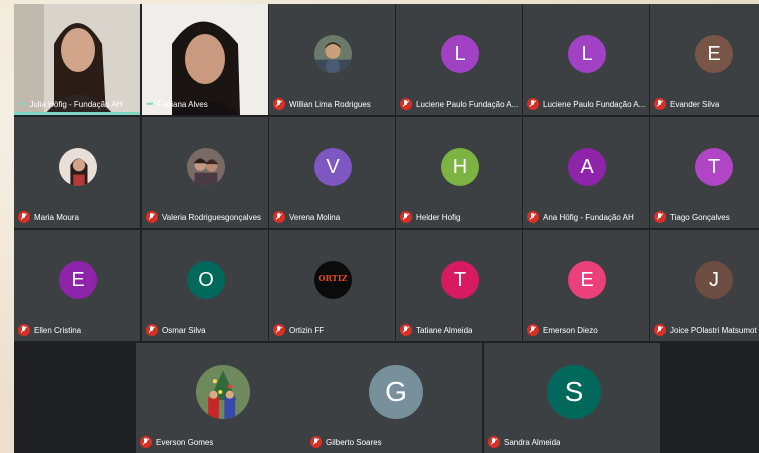 This screenshot has width=759, height=453. What do you see at coordinates (713, 330) in the screenshot?
I see `participant-name: Joice POlastri Matsumoto` at bounding box center [713, 330].